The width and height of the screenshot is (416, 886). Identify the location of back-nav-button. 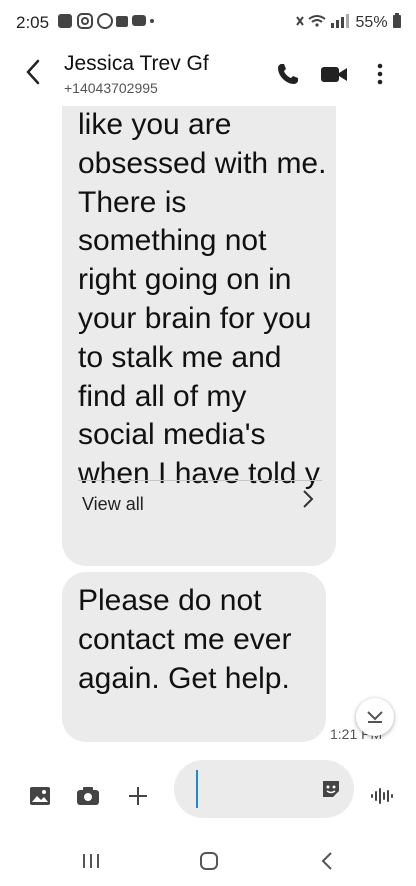
(327, 861).